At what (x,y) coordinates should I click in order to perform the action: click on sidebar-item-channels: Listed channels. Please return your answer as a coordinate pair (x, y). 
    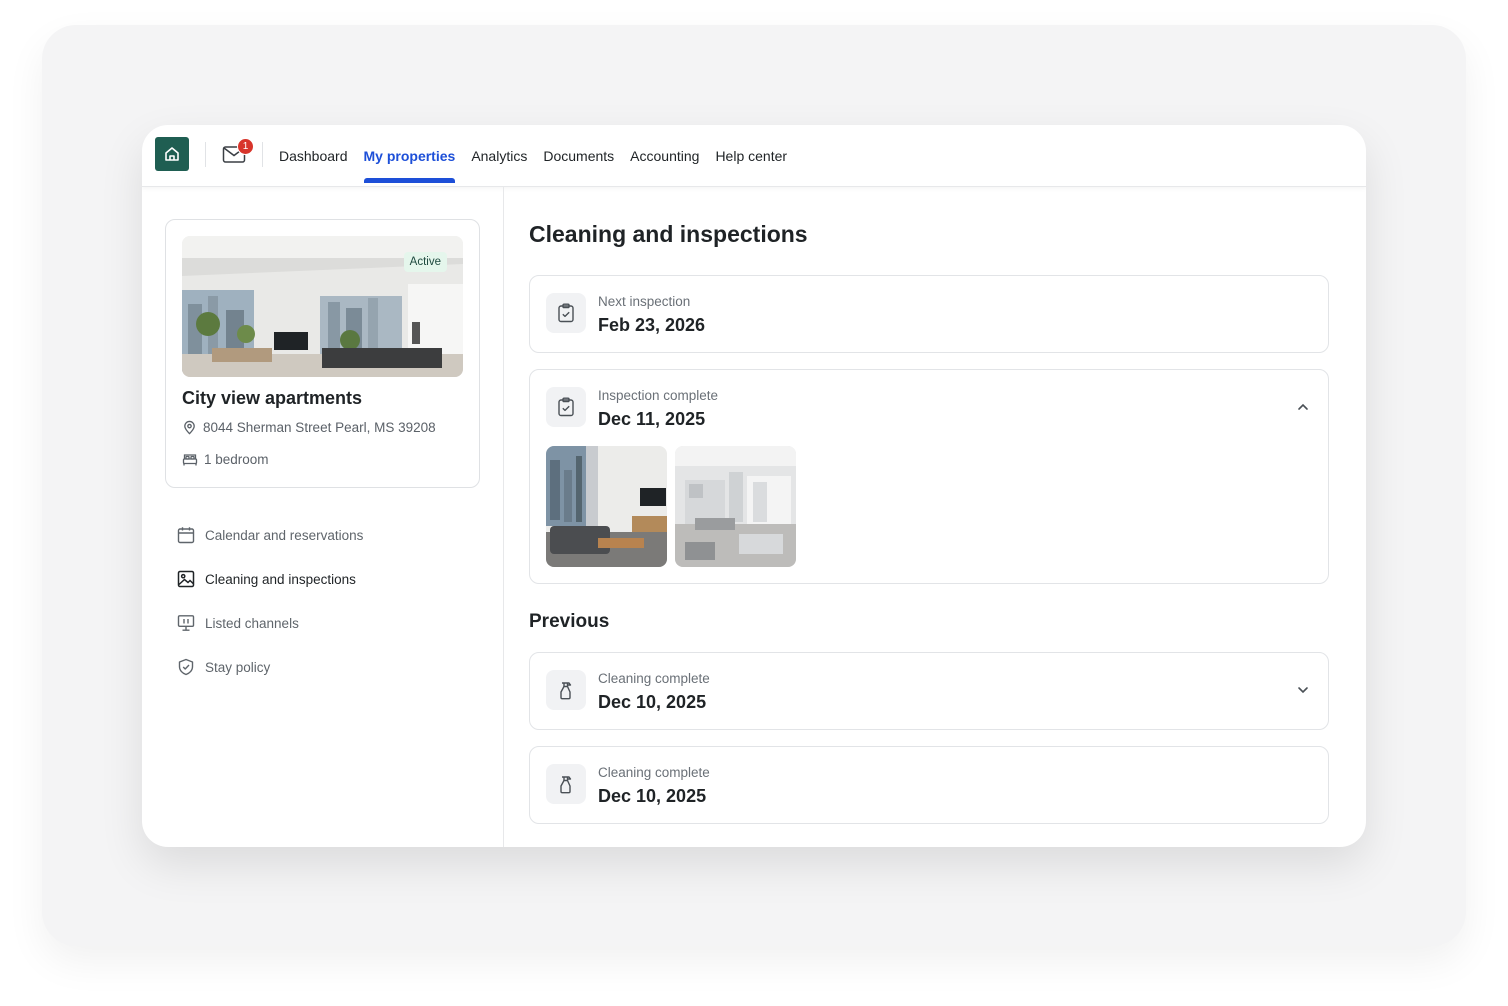
    Looking at the image, I should click on (270, 623).